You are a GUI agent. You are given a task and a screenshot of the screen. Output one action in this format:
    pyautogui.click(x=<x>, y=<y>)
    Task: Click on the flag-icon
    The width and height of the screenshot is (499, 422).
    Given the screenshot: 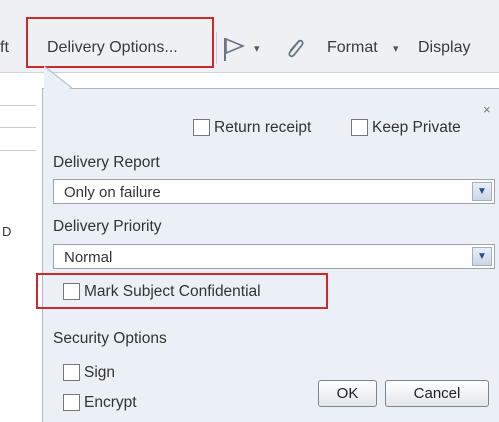 What is the action you would take?
    pyautogui.click(x=234, y=51)
    